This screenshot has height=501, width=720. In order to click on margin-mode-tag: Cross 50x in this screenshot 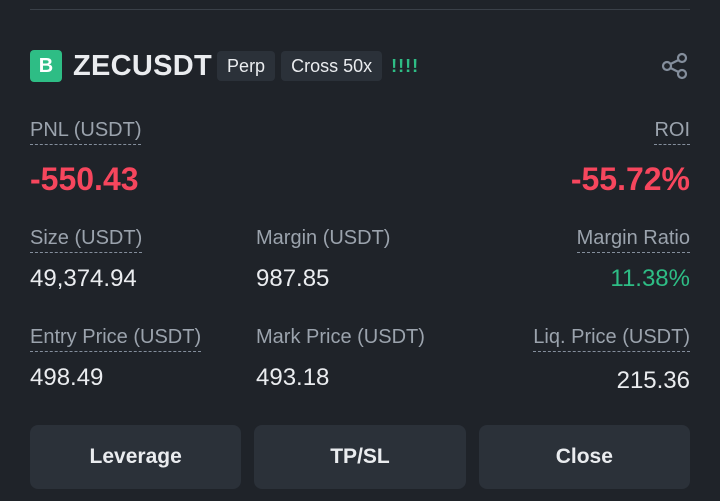, I will do `click(332, 66)`.